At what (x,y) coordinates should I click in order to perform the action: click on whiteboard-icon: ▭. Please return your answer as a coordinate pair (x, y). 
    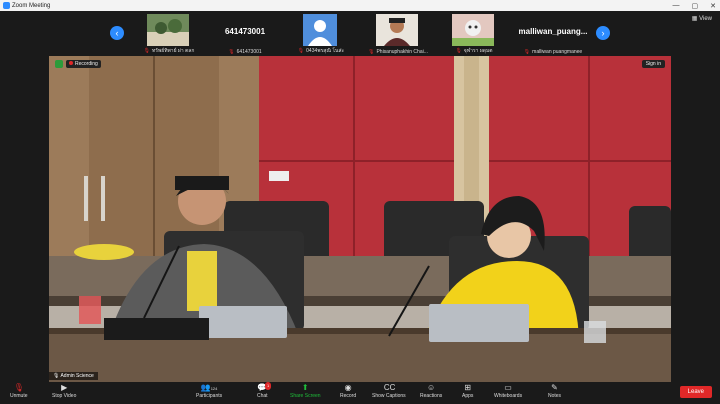
    Looking at the image, I should click on (508, 387).